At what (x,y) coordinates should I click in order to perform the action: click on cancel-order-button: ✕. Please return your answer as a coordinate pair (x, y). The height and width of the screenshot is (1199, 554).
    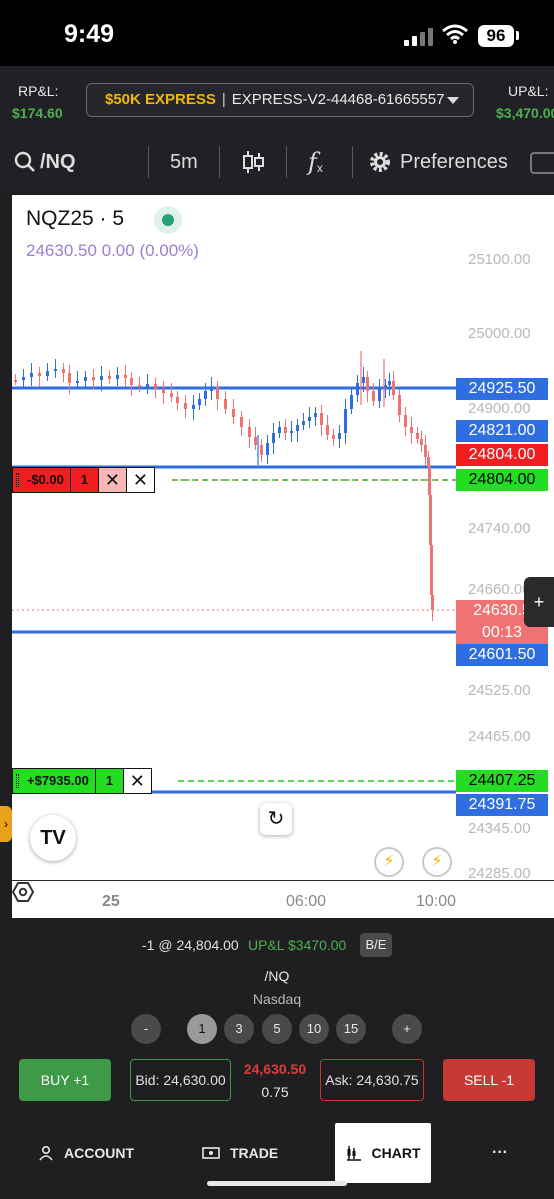
    Looking at the image, I should click on (139, 480).